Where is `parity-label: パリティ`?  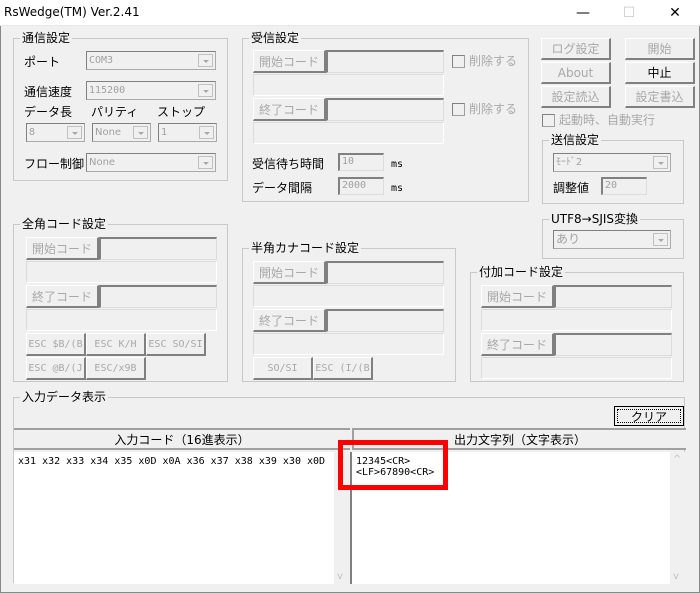 parity-label: パリティ is located at coordinates (115, 112).